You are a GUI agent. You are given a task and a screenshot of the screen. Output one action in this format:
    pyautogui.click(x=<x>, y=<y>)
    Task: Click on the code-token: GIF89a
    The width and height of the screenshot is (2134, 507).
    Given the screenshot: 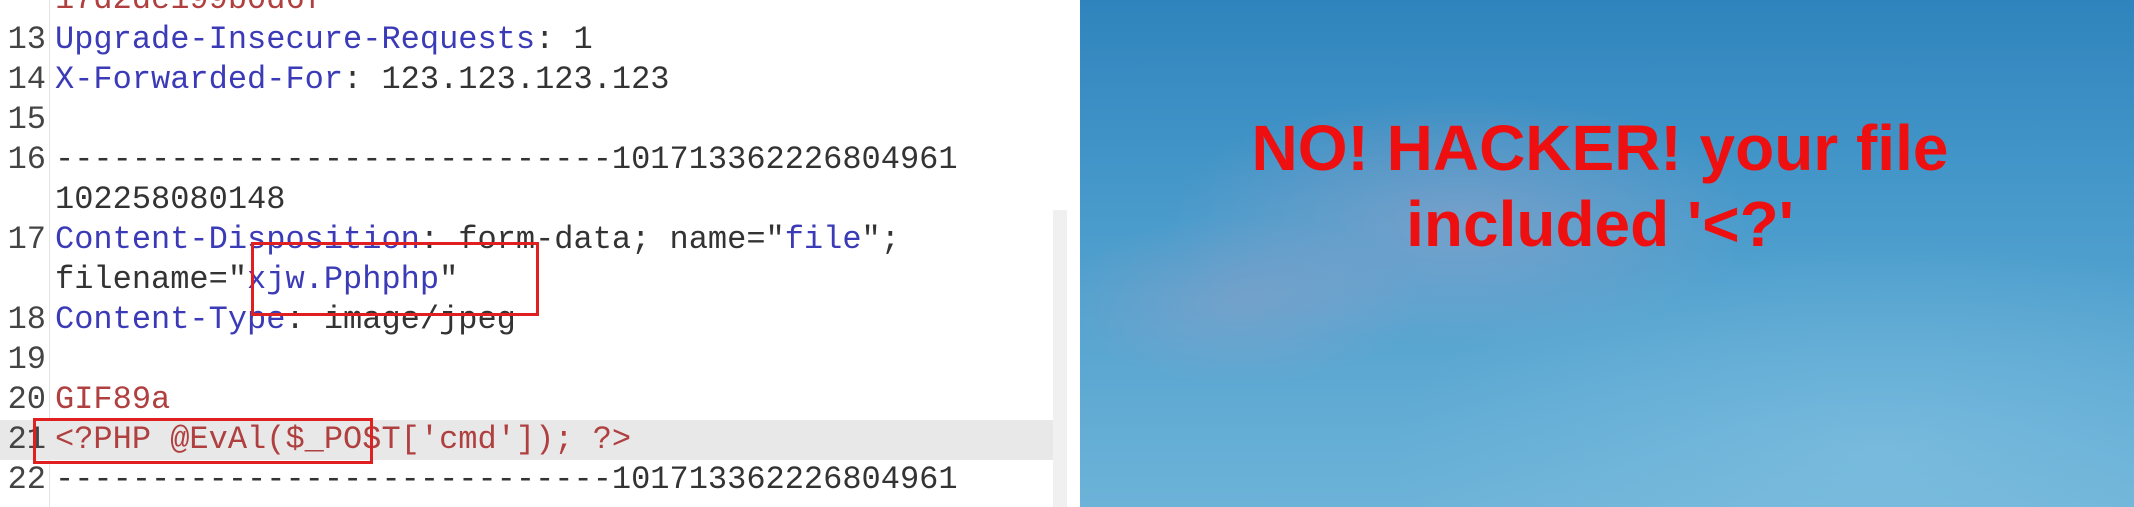 What is the action you would take?
    pyautogui.click(x=113, y=399)
    